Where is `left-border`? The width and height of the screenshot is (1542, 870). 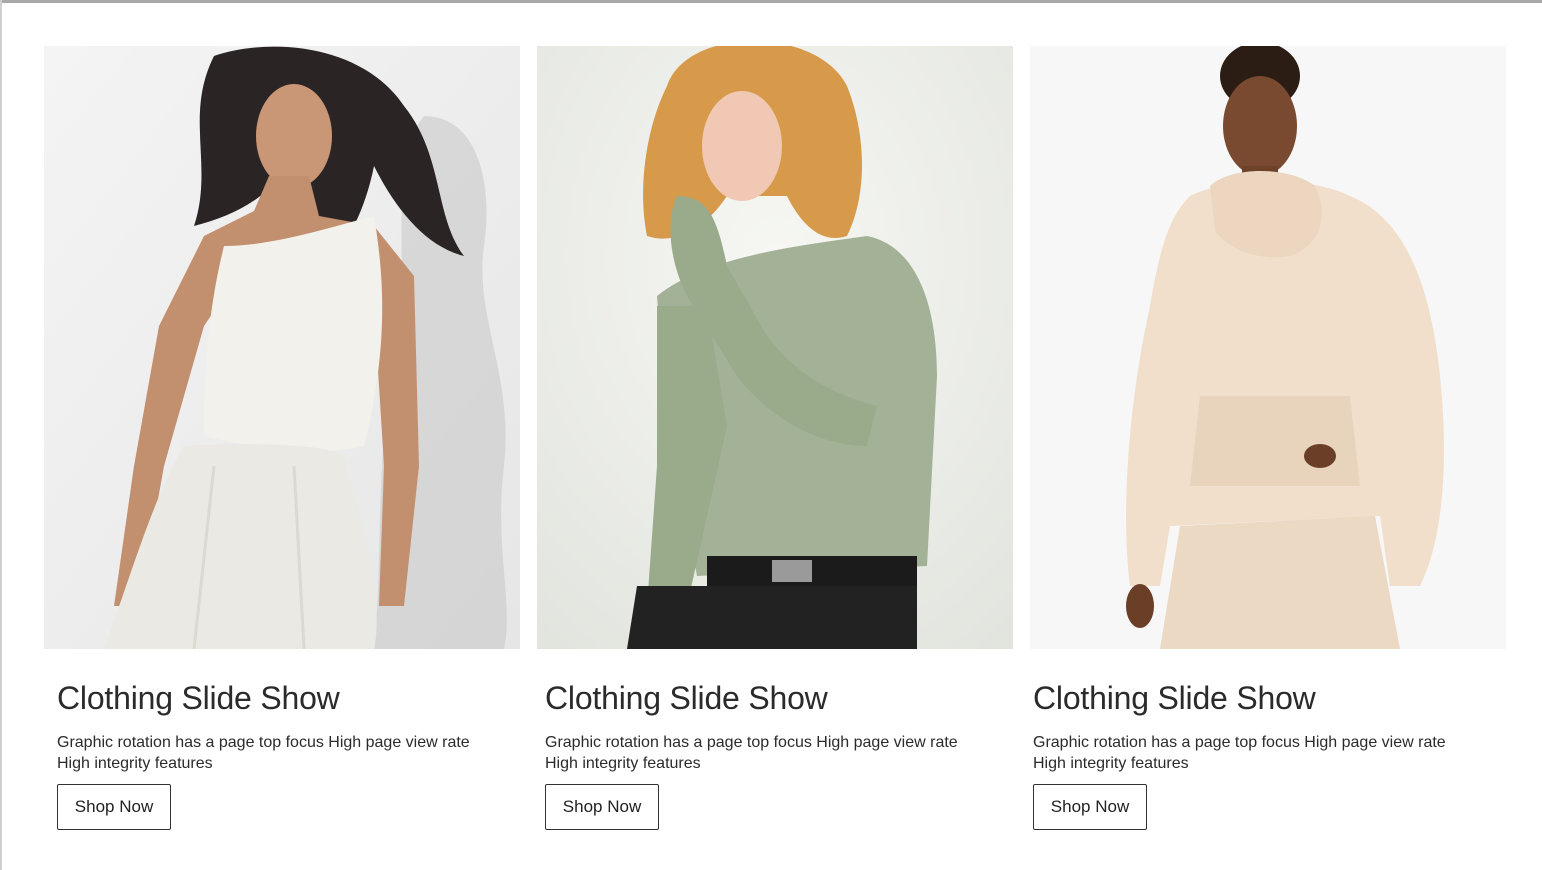
left-border is located at coordinates (1, 435).